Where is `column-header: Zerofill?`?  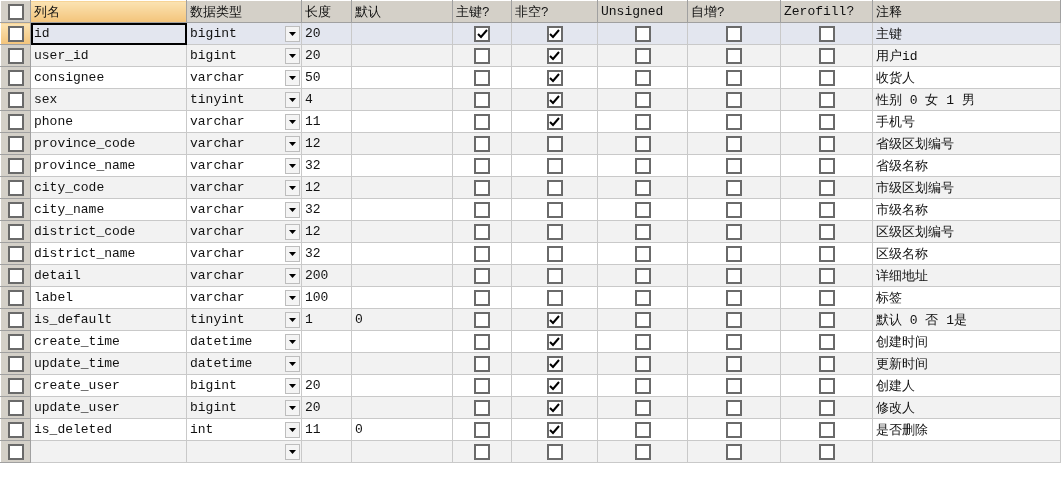
column-header: Zerofill? is located at coordinates (826, 11).